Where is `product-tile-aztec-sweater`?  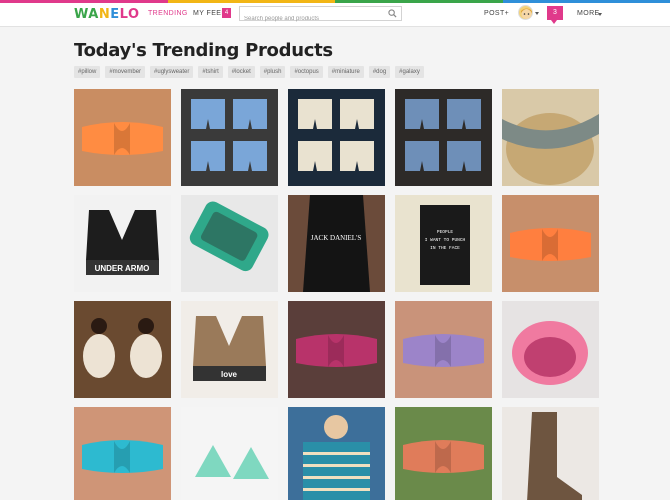
product-tile-aztec-sweater is located at coordinates (336, 453).